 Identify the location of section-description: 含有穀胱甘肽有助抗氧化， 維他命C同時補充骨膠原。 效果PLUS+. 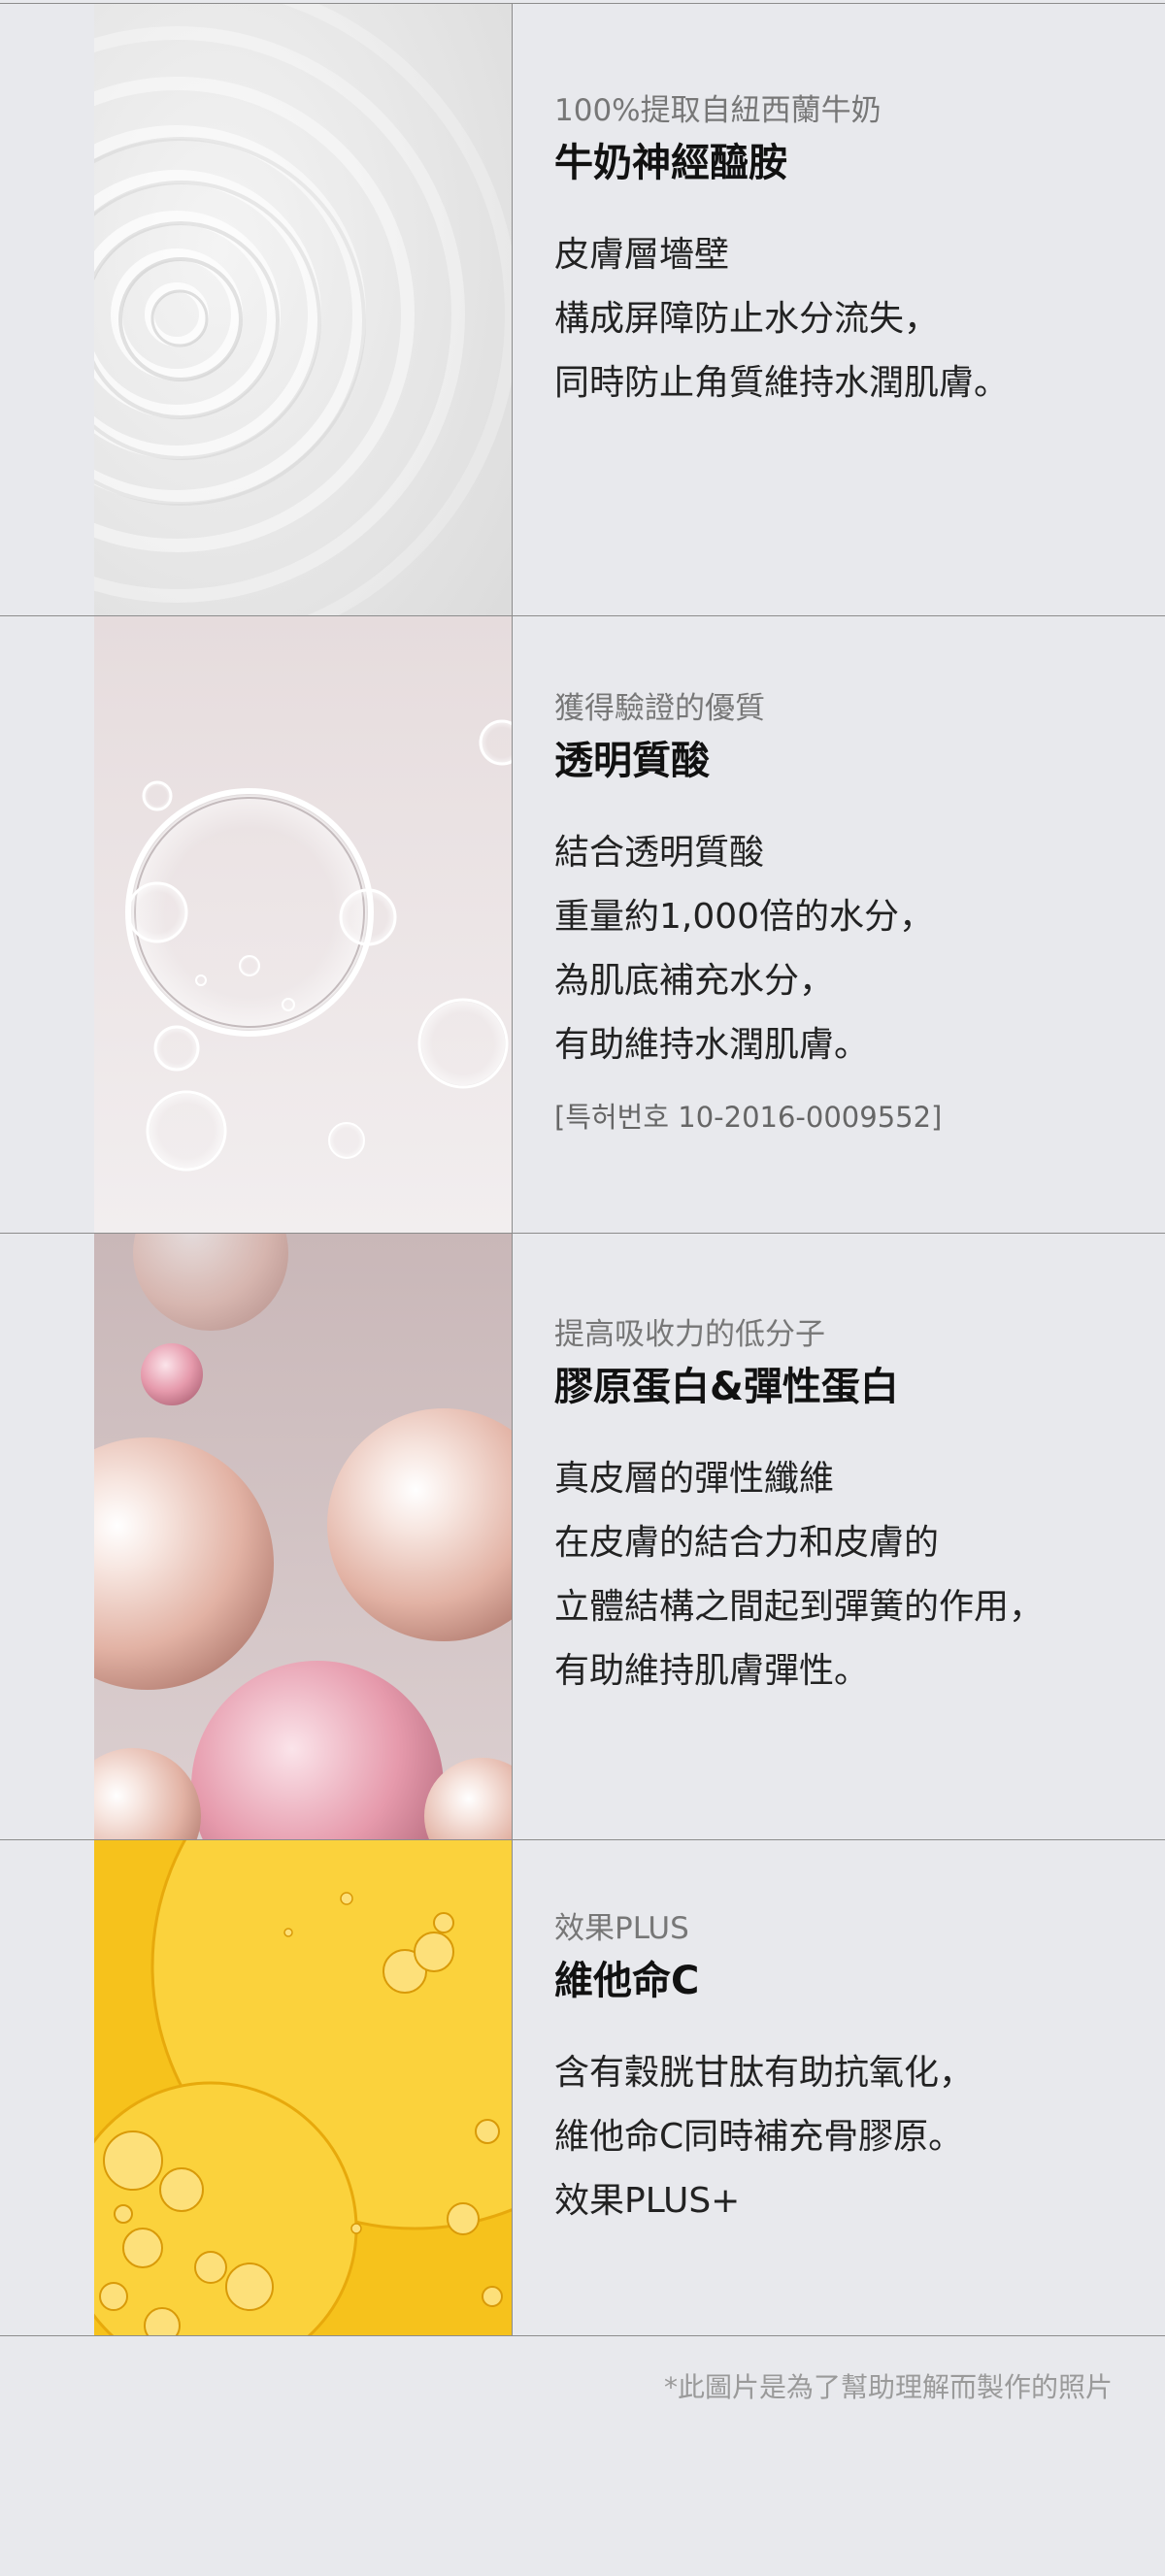
(845, 2137).